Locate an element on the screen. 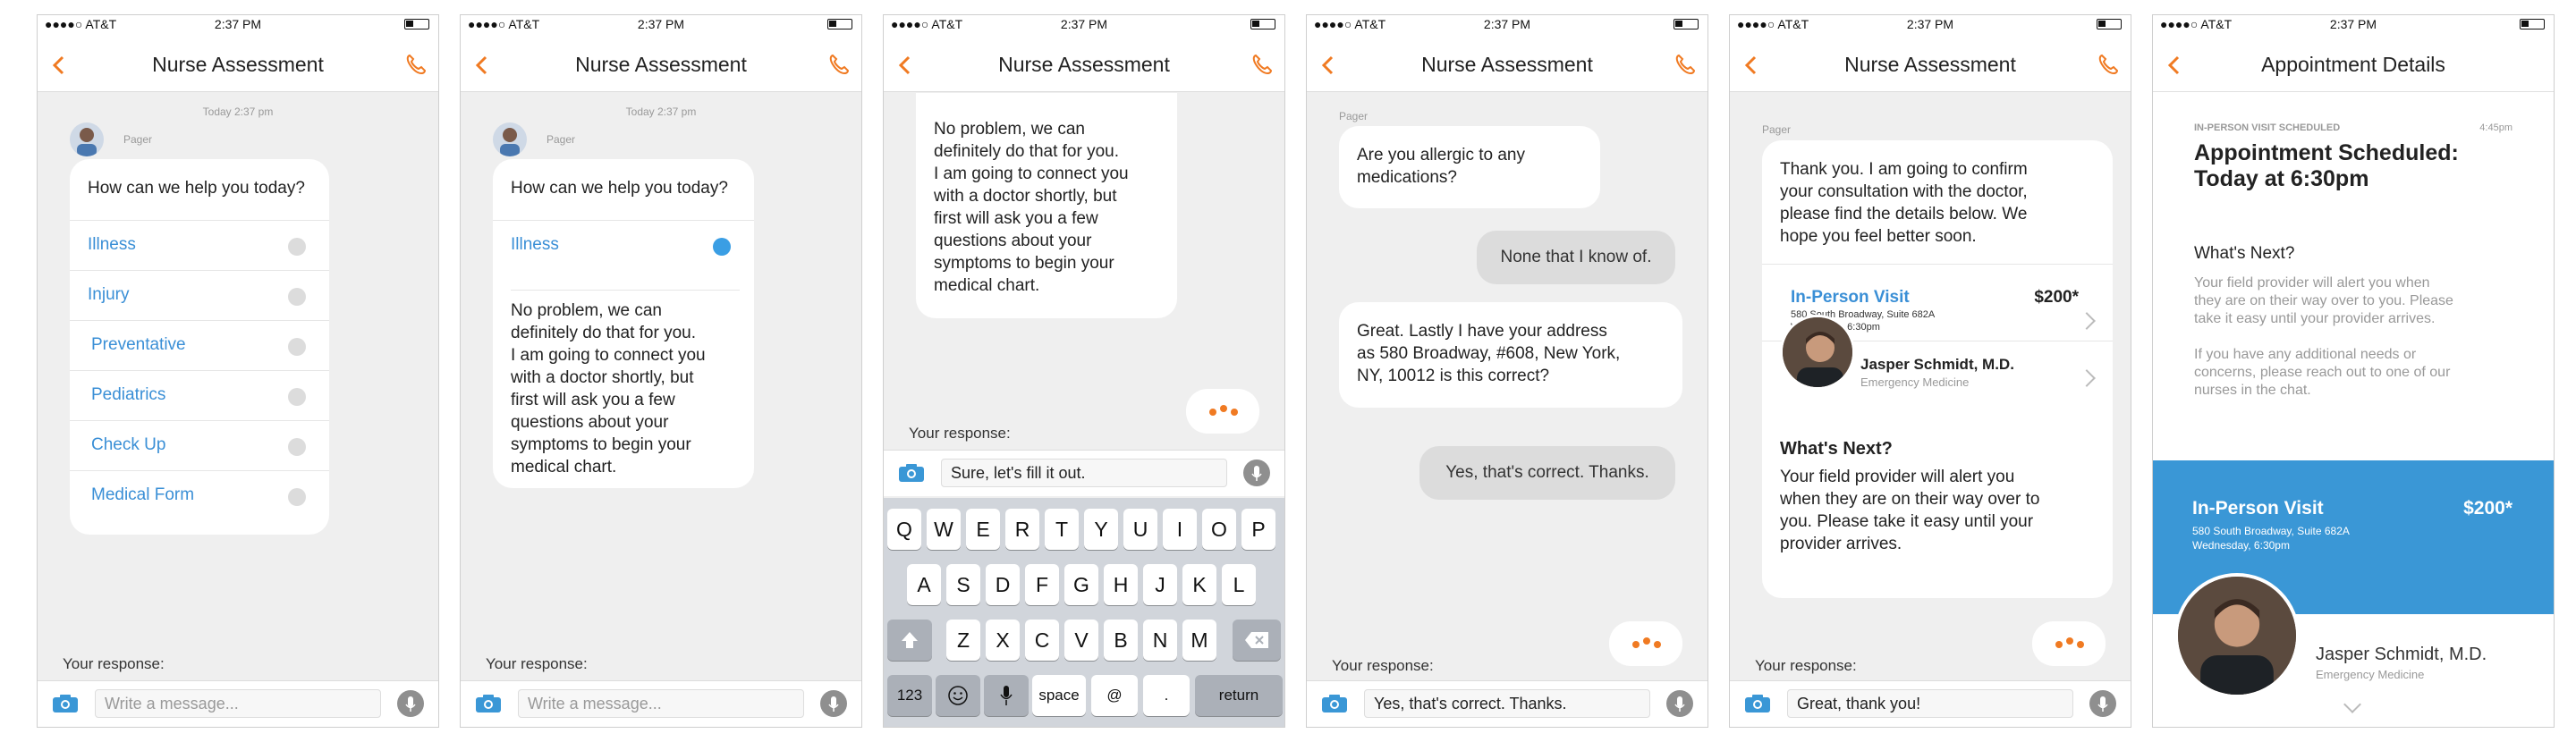  nav-bar: Nurse Assessment is located at coordinates (238, 62).